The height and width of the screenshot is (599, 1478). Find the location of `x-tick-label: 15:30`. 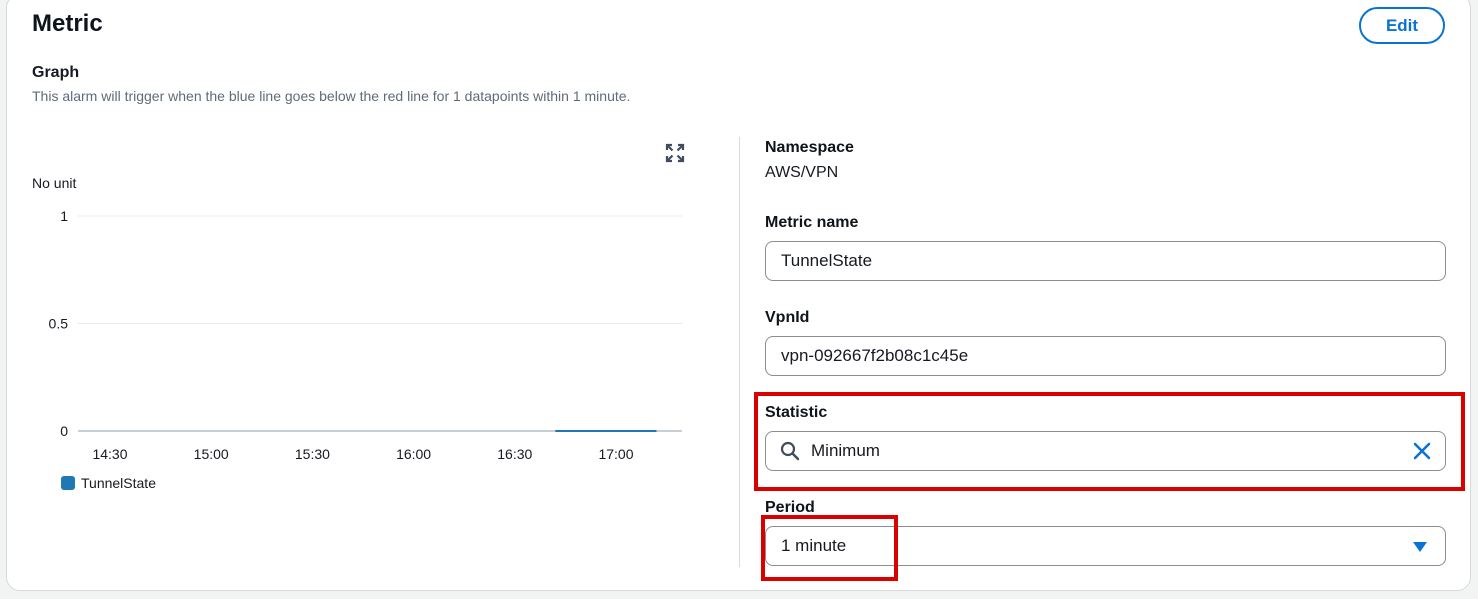

x-tick-label: 15:30 is located at coordinates (312, 454).